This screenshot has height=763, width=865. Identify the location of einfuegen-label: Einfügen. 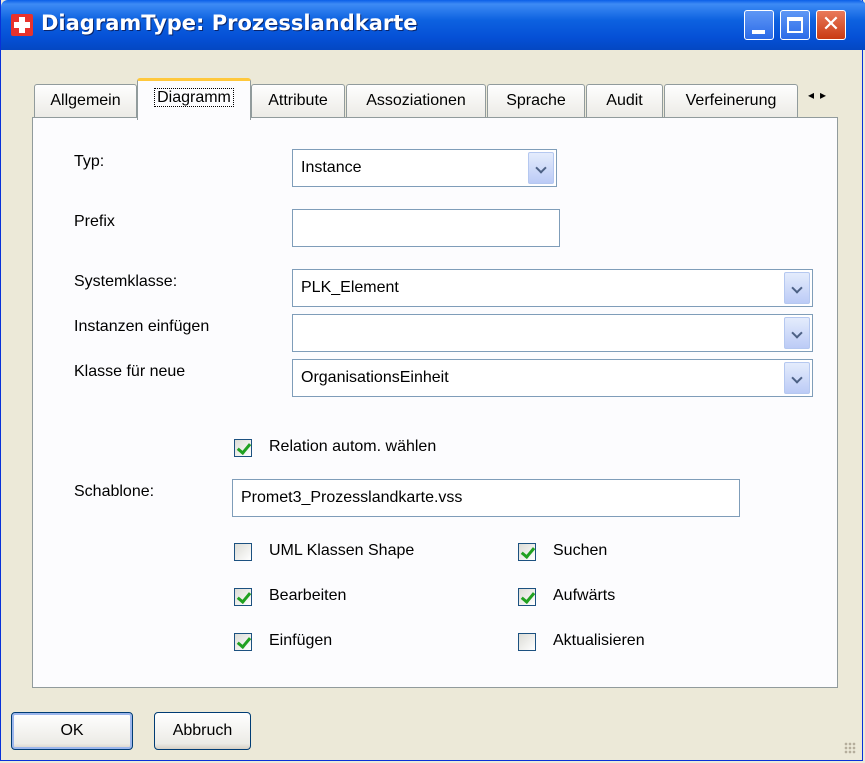
(301, 640).